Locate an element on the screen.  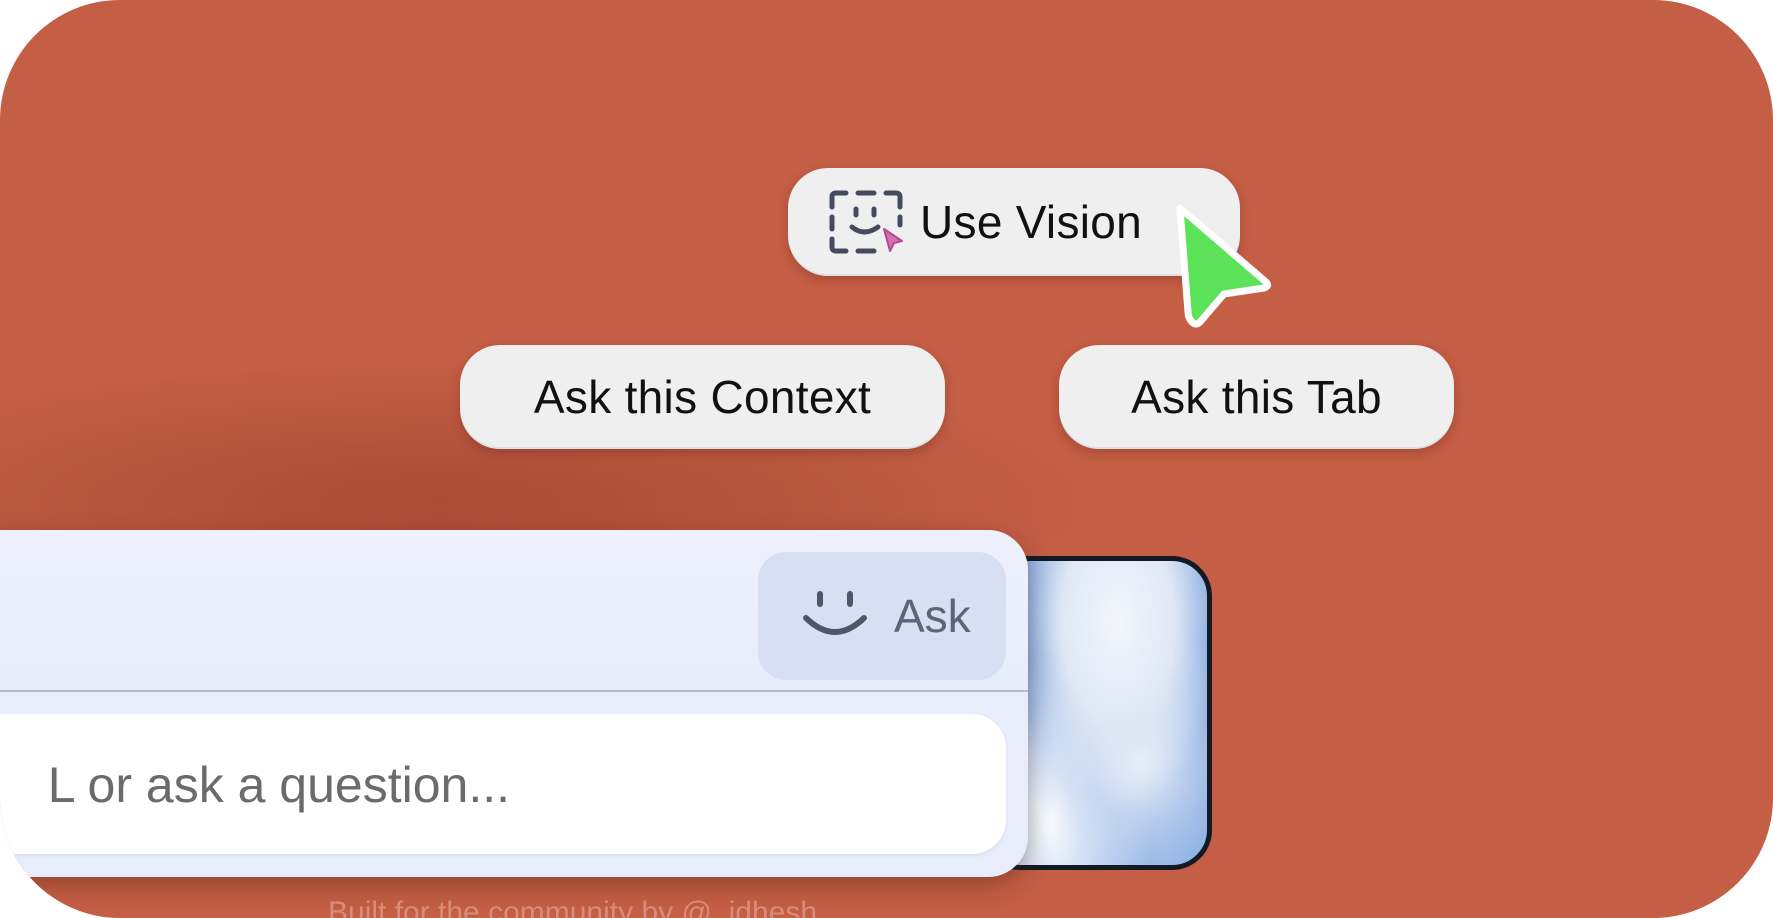
ask-button-label: Ask is located at coordinates (932, 616).